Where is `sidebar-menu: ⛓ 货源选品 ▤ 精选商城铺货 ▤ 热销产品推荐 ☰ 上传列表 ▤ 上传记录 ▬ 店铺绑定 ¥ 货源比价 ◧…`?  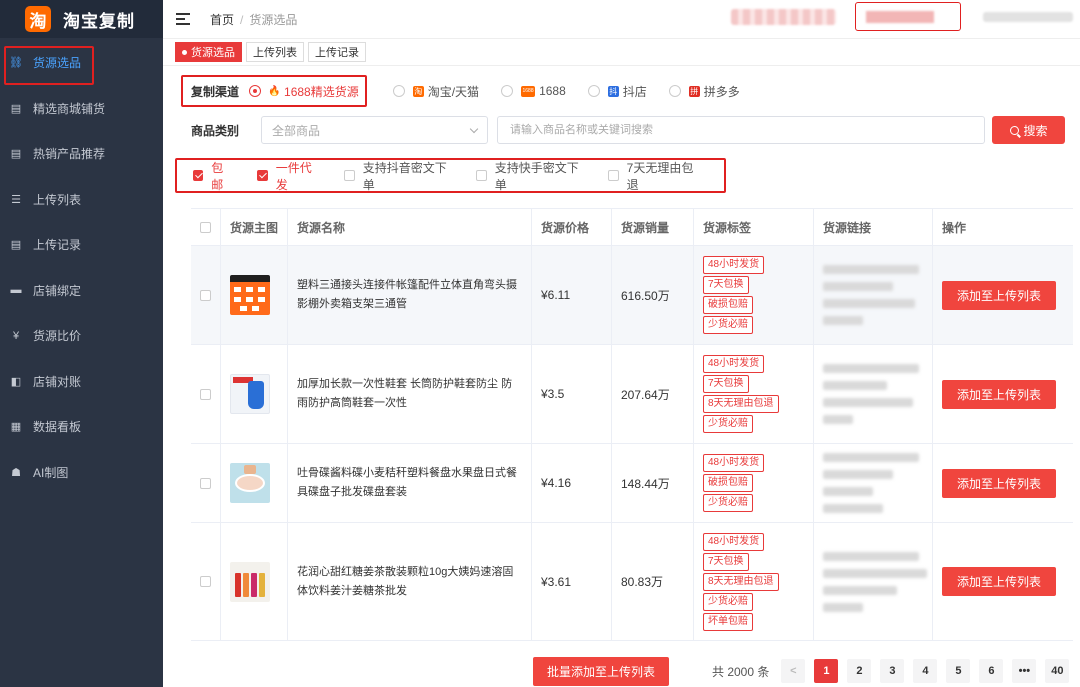
sidebar-menu: ⛓ 货源选品 ▤ 精选商城铺货 ▤ 热销产品推荐 ☰ 上传列表 ▤ 上传记录 ▬ 店铺绑定 ¥ 货源比价 ◧… is located at coordinates (81, 267).